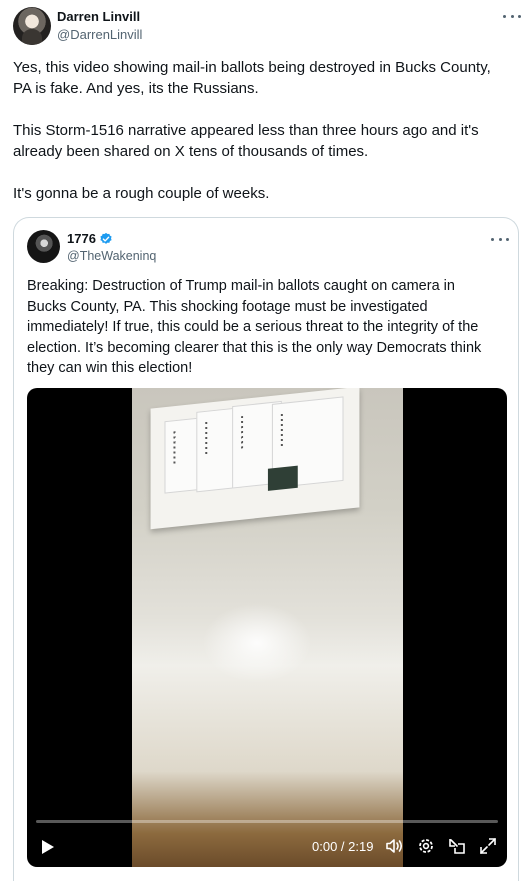 The width and height of the screenshot is (527, 881). I want to click on quoted-more-options-icon, so click(500, 239).